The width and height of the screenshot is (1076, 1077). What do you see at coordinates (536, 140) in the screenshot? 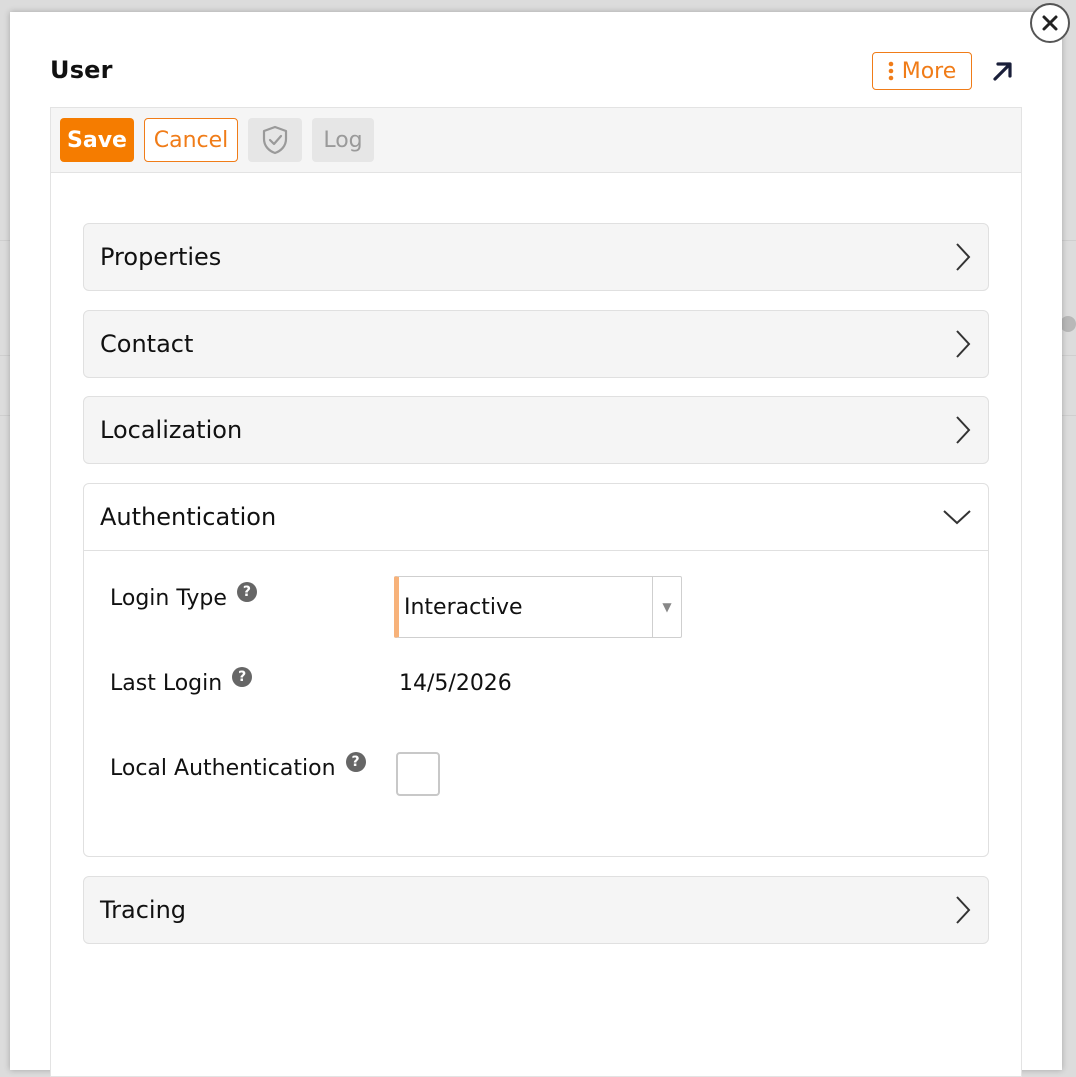
I see `toolbar: Save Cancel Log` at bounding box center [536, 140].